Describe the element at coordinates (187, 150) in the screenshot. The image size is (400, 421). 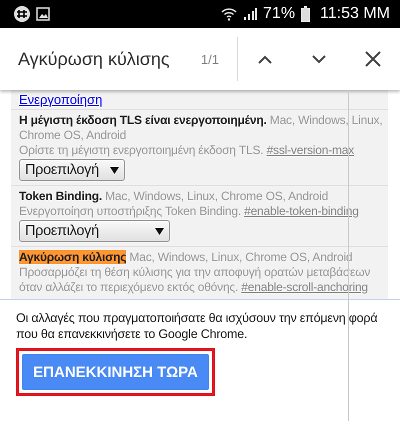
I see `flag-description: Ορίστε τη μέγιστη ενεργοποιημένη έκδοση TLS. #ssl-version-max` at that location.